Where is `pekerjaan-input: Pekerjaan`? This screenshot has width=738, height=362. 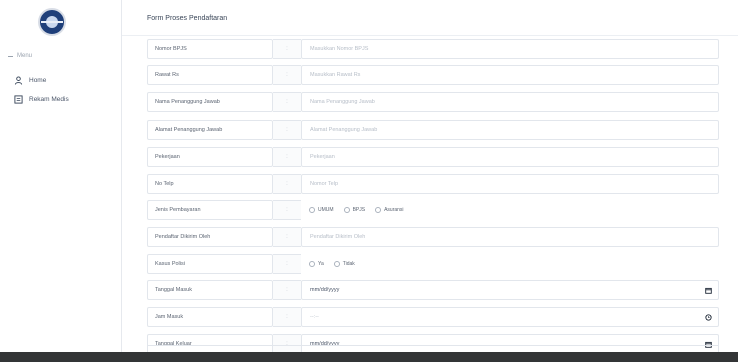
pekerjaan-input: Pekerjaan is located at coordinates (510, 157).